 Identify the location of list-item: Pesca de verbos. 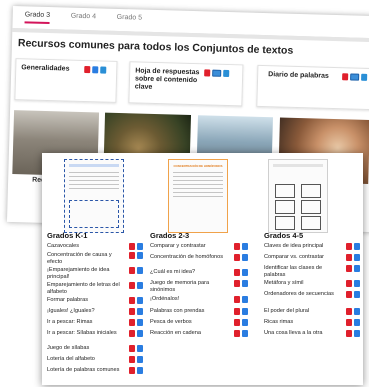
(200, 323).